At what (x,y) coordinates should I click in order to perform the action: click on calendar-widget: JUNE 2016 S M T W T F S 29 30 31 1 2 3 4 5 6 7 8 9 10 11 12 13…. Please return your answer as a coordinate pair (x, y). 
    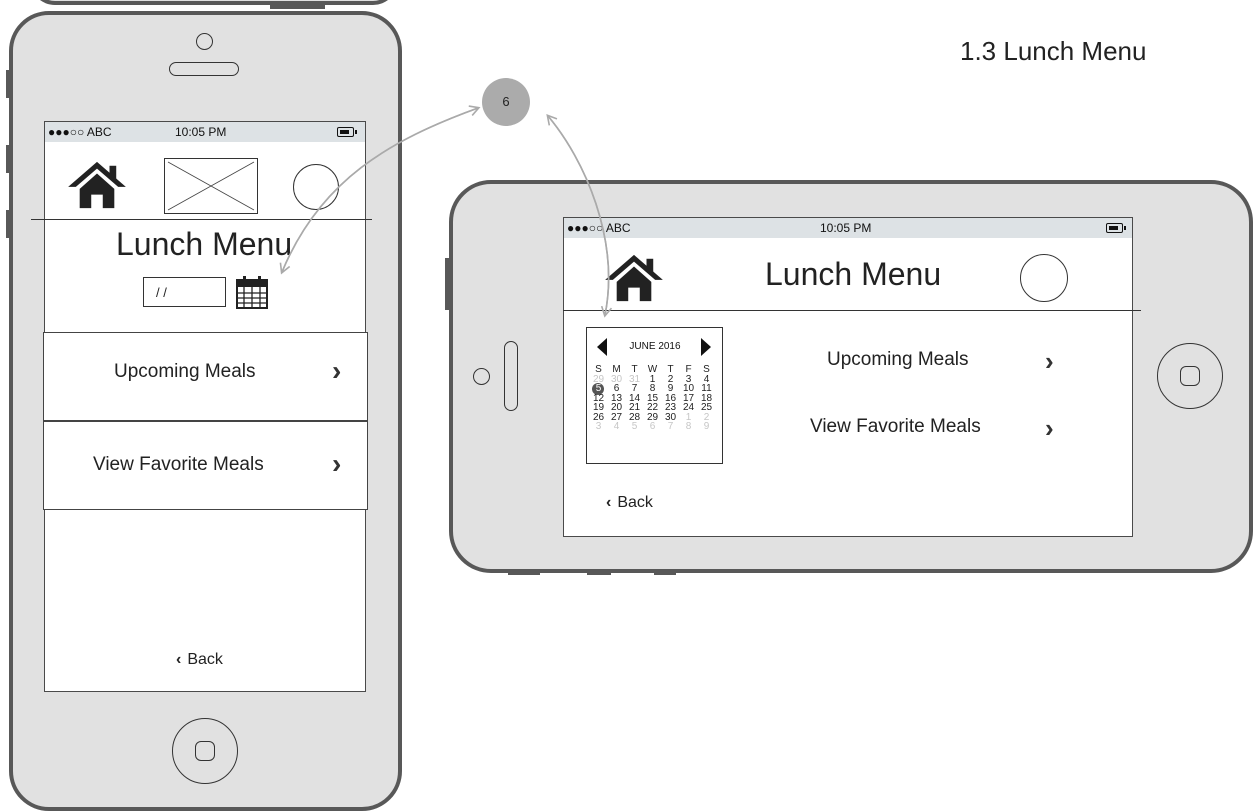
    Looking at the image, I should click on (654, 395).